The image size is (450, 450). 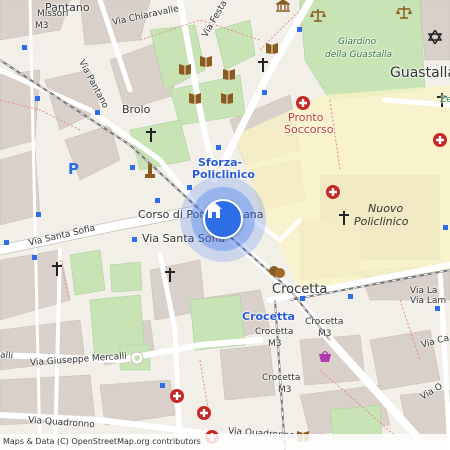 I want to click on home-icon, so click(x=214, y=210).